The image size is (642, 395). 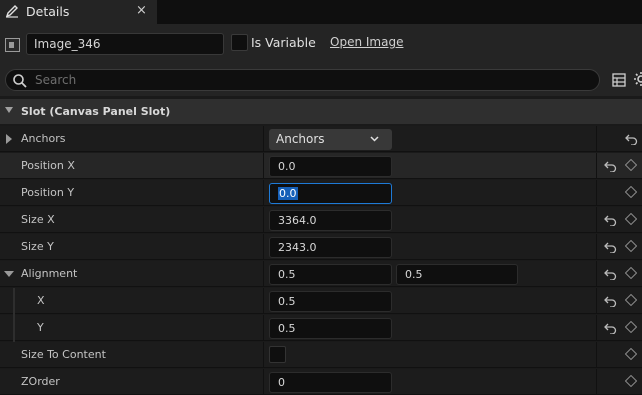 What do you see at coordinates (11, 11) in the screenshot?
I see `pencil-icon` at bounding box center [11, 11].